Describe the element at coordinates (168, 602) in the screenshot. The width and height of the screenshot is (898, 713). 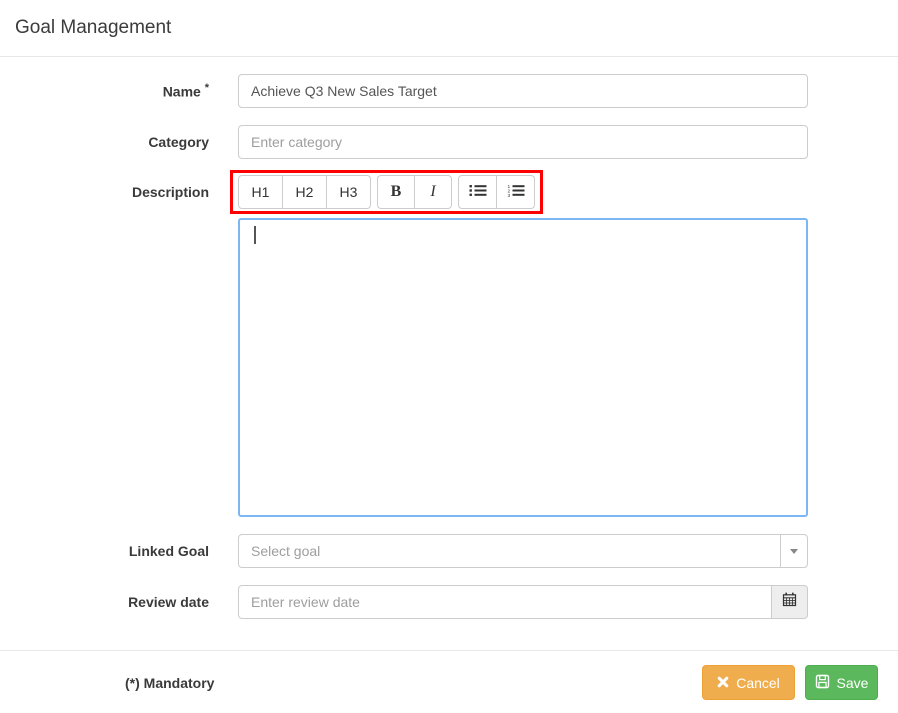
I see `review-date-label: Review date` at that location.